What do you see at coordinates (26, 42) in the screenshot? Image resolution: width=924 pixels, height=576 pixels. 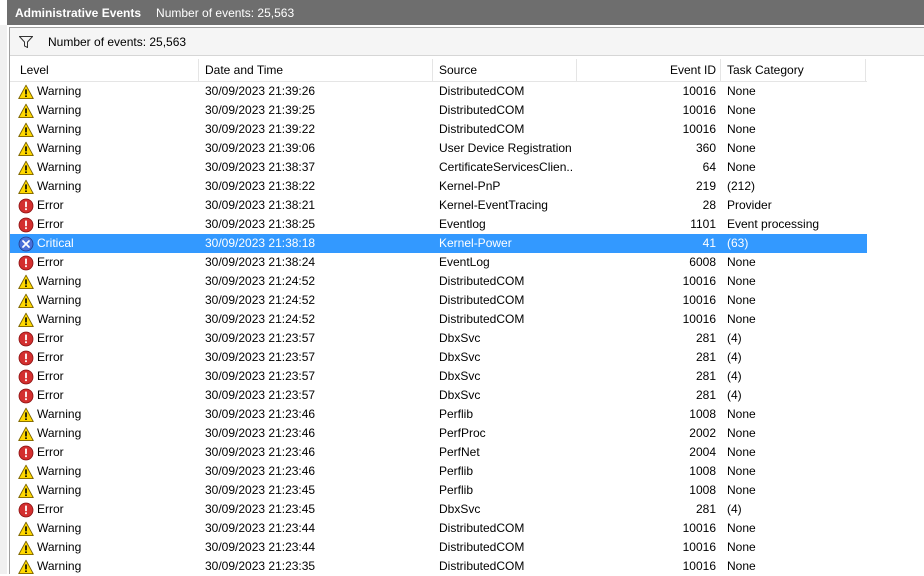 I see `filter-icon` at bounding box center [26, 42].